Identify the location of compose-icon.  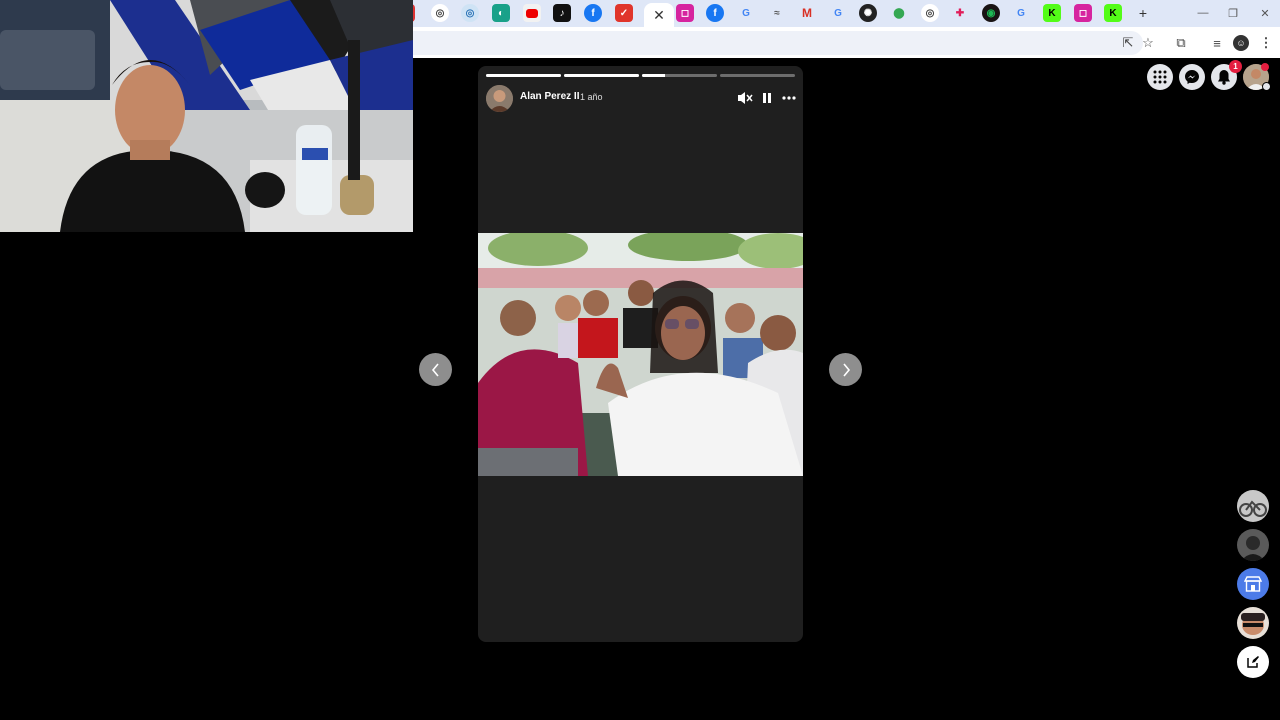
(1253, 662).